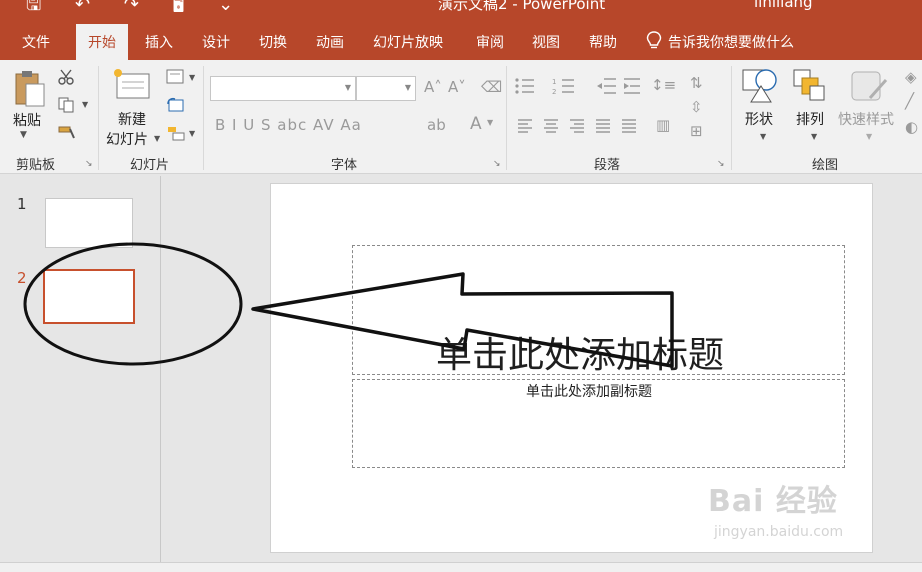 This screenshot has height=572, width=922. I want to click on quick-styles-button: 快速样式, so click(866, 119).